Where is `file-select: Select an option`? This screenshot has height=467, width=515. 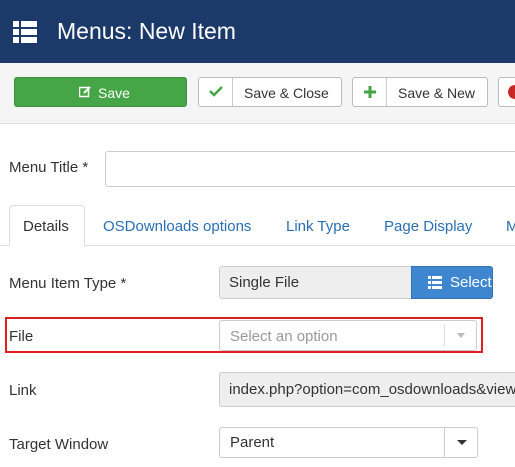 file-select: Select an option is located at coordinates (348, 335).